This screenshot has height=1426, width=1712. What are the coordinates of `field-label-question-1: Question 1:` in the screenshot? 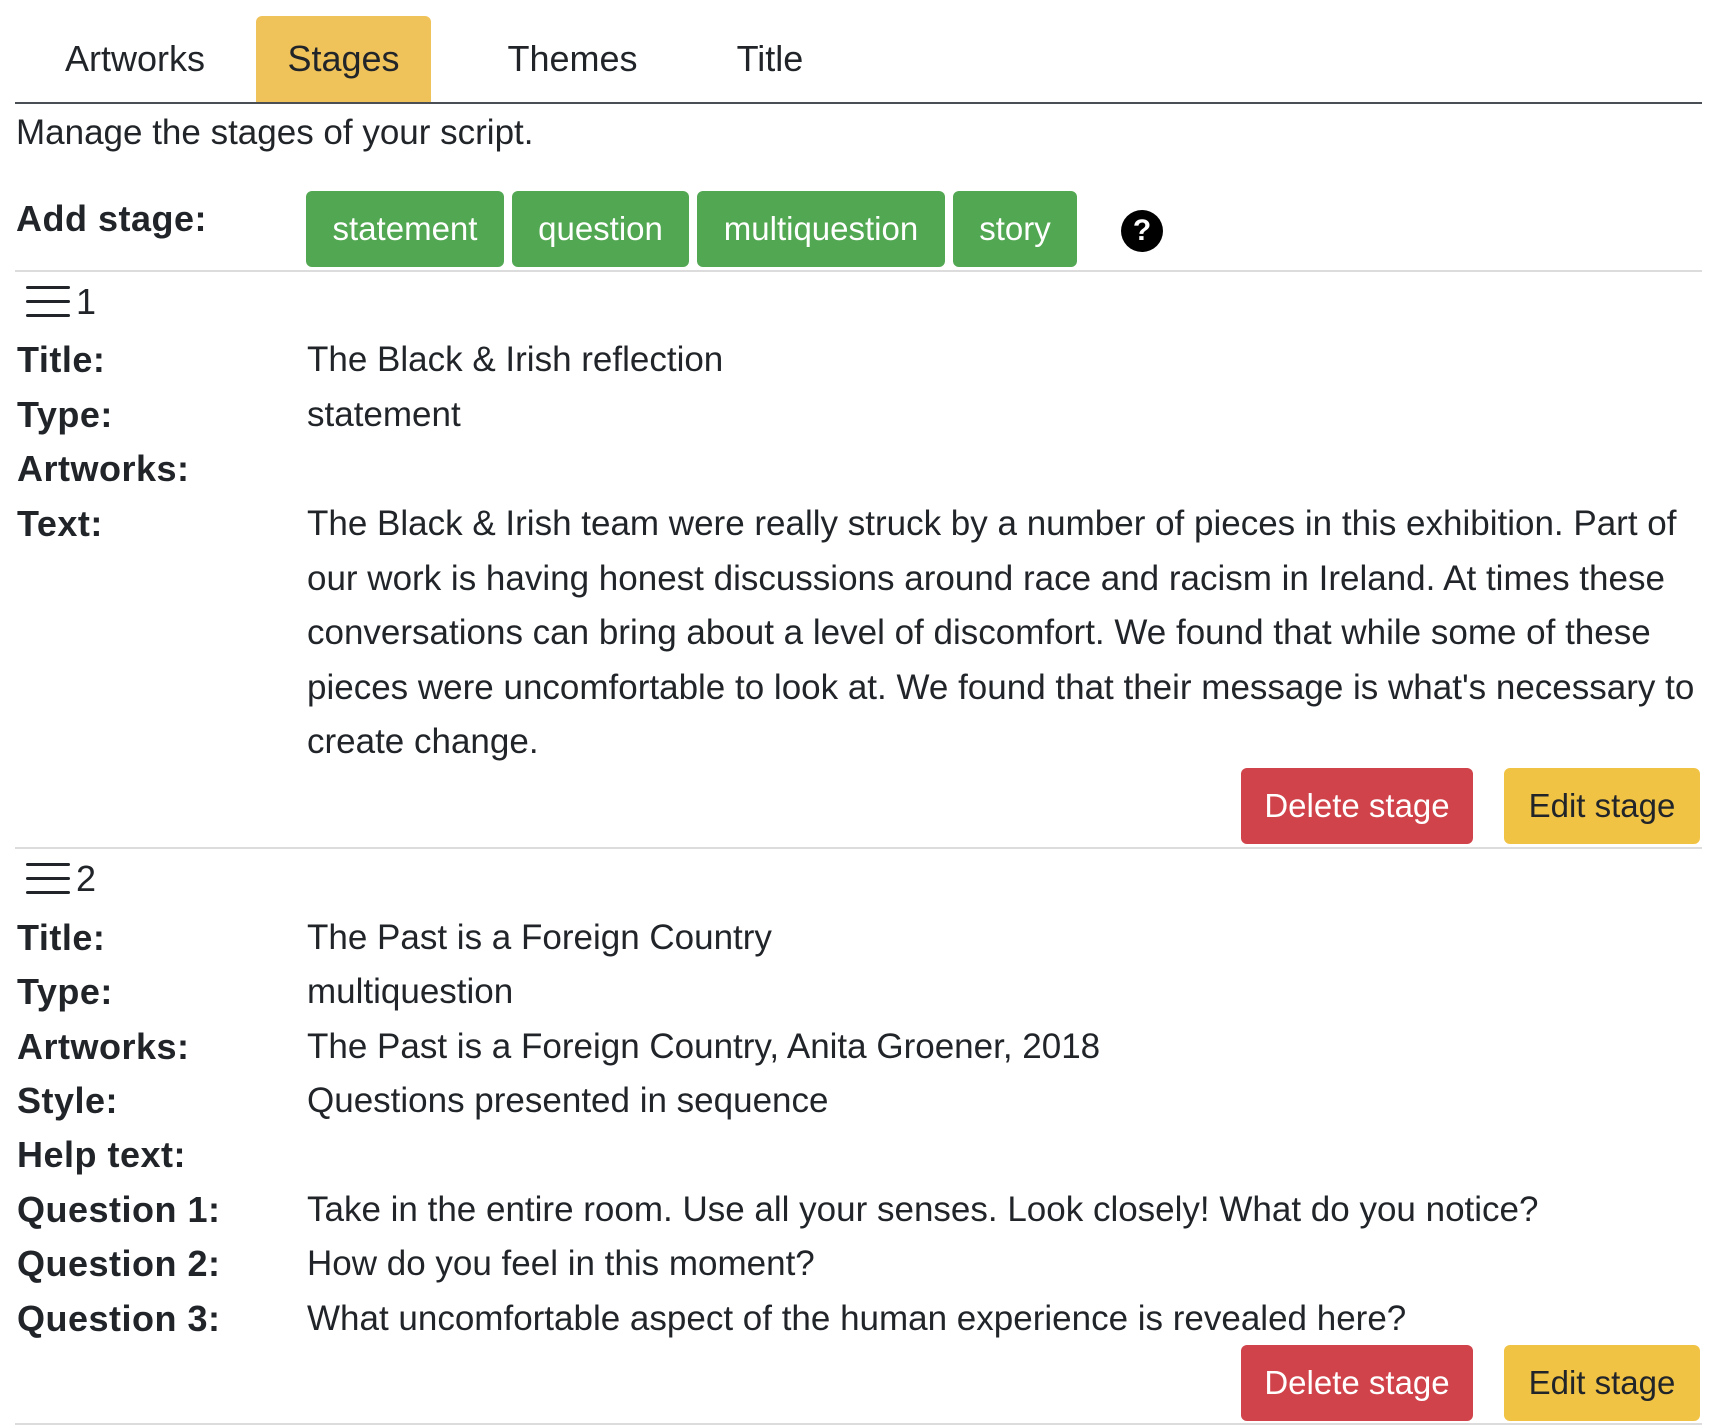 It's located at (119, 1209).